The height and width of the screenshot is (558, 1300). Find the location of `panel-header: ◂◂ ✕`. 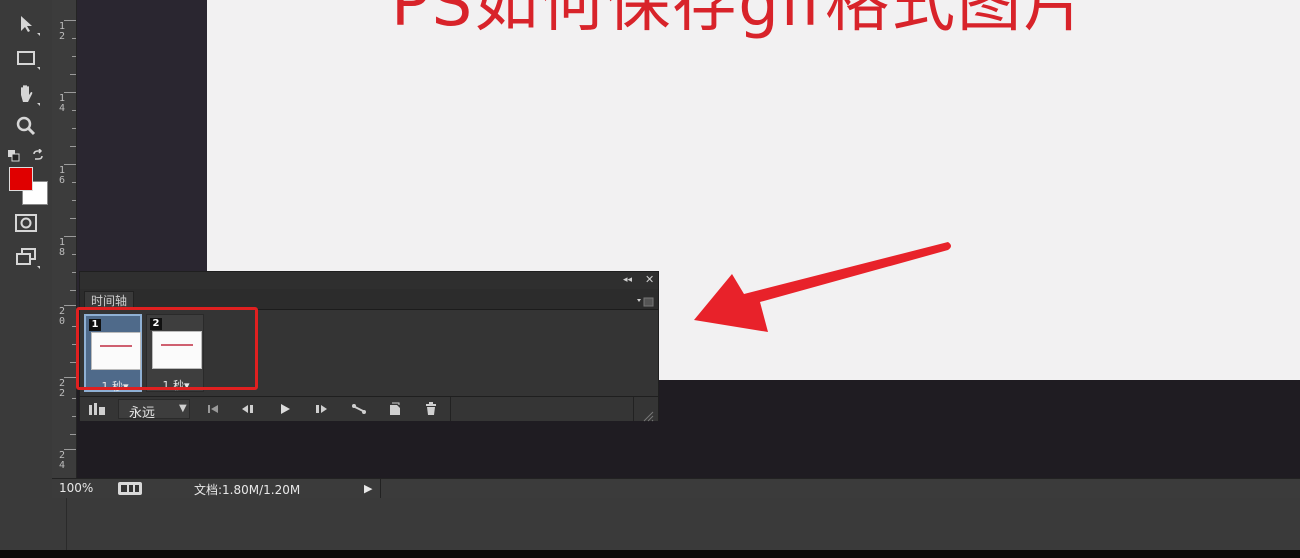

panel-header: ◂◂ ✕ is located at coordinates (369, 280).